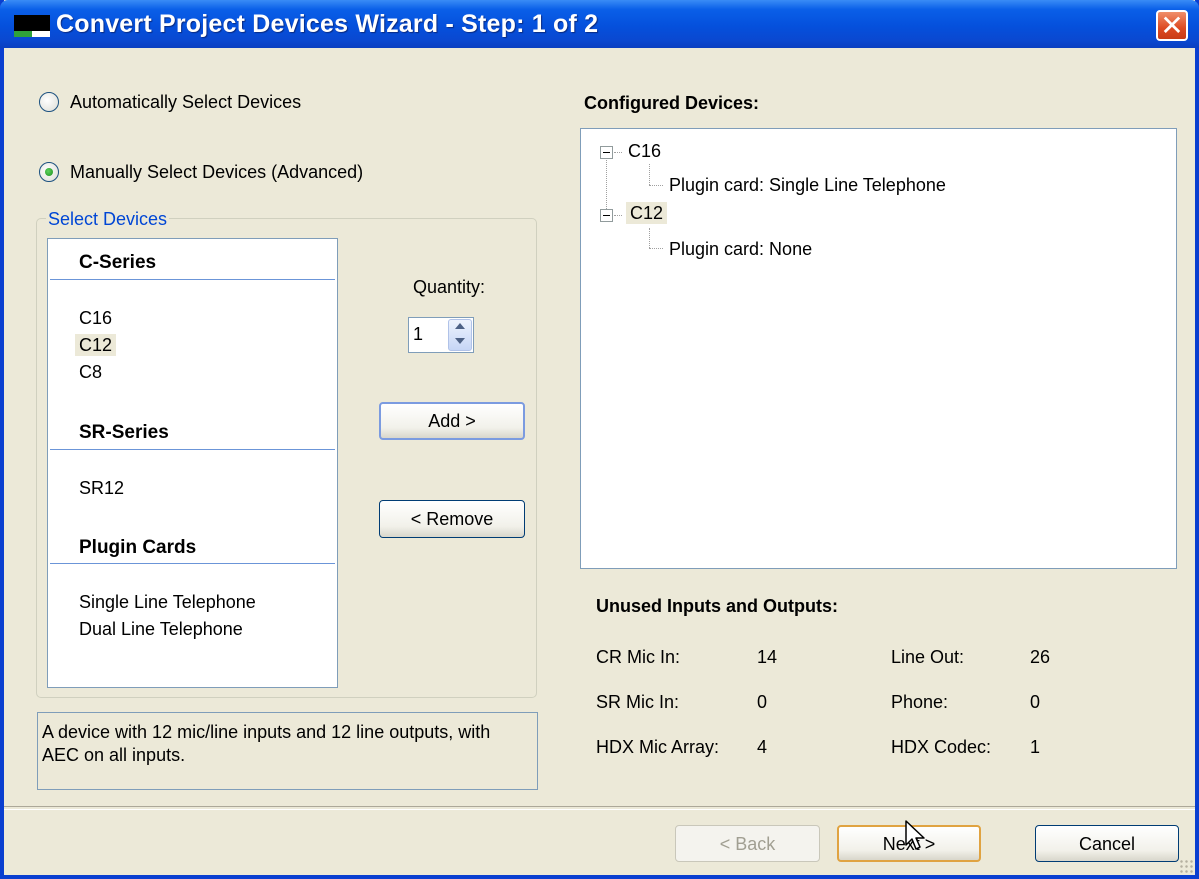 The image size is (1199, 879). I want to click on tree-node-c16-plugin: Plugin card: Single Line Telephone, so click(807, 185).